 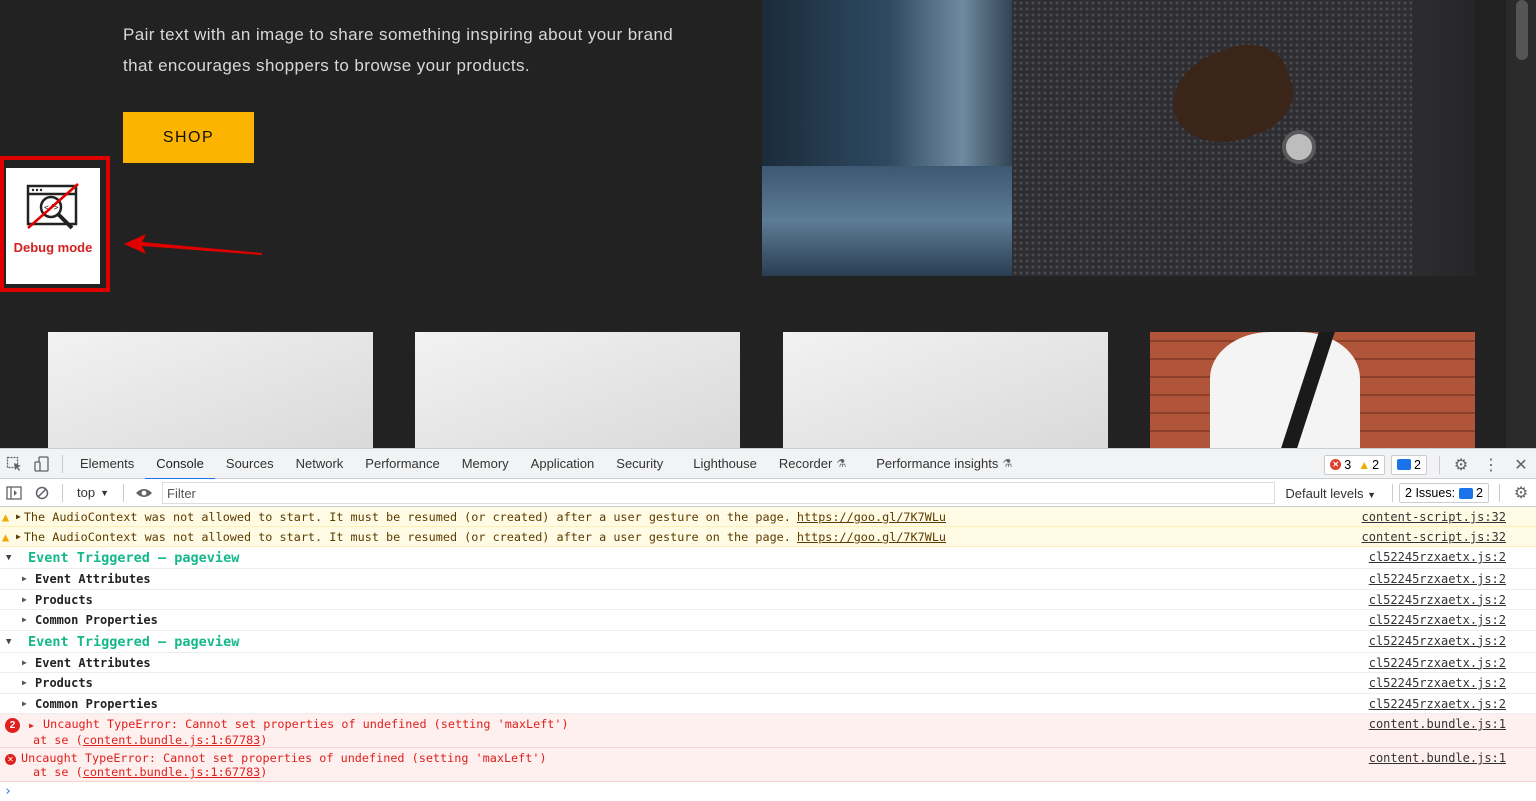 I want to click on tab-performance: Performance, so click(x=402, y=463).